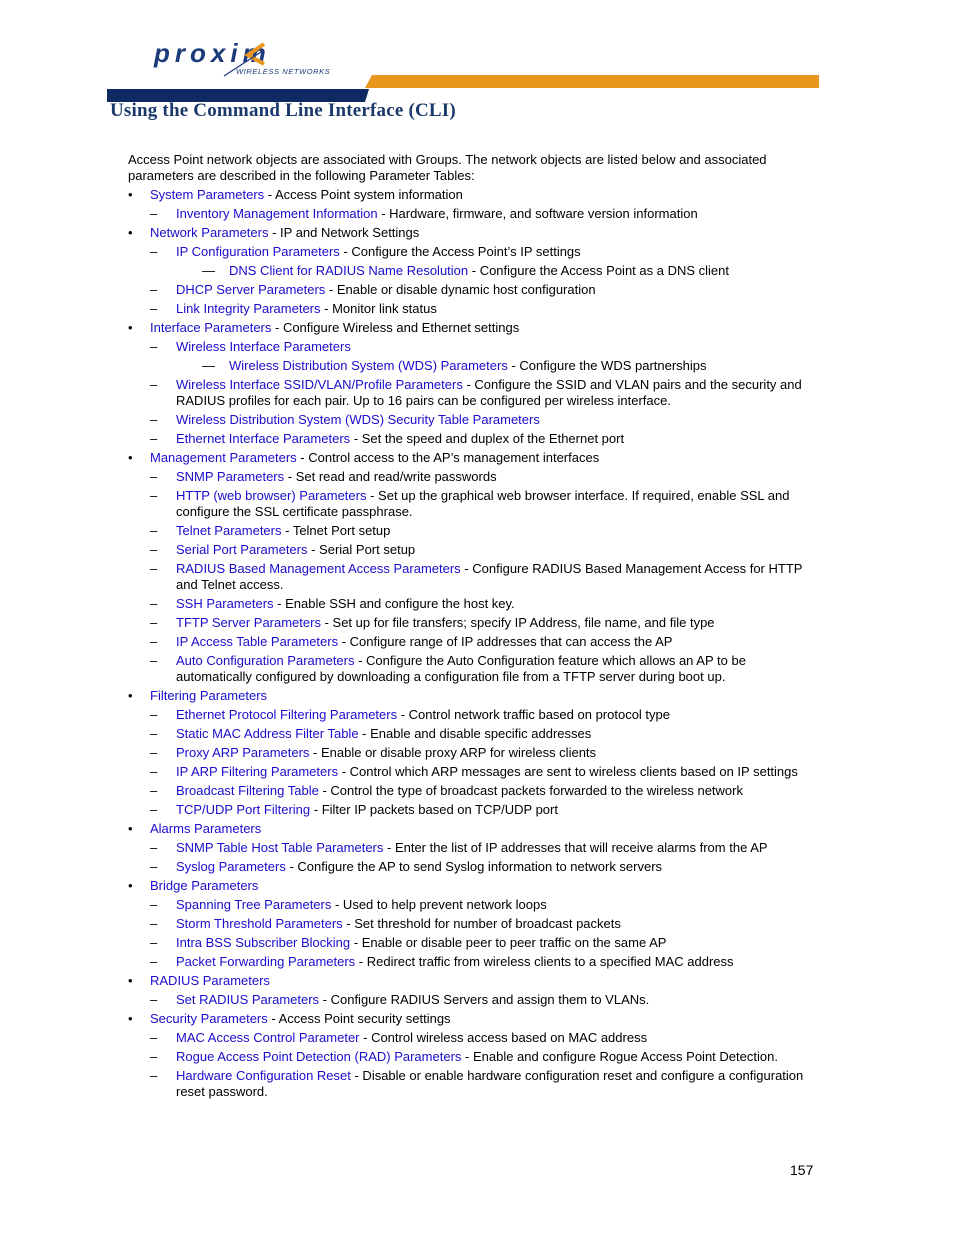 The image size is (954, 1235). What do you see at coordinates (210, 327) in the screenshot?
I see `parameter-link: Interface Parameters` at bounding box center [210, 327].